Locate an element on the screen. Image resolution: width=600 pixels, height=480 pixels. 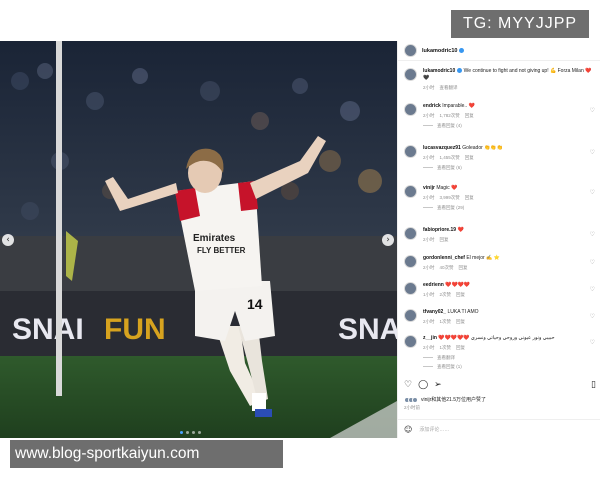
comment-text: ❤️ is located at coordinates (460, 230).